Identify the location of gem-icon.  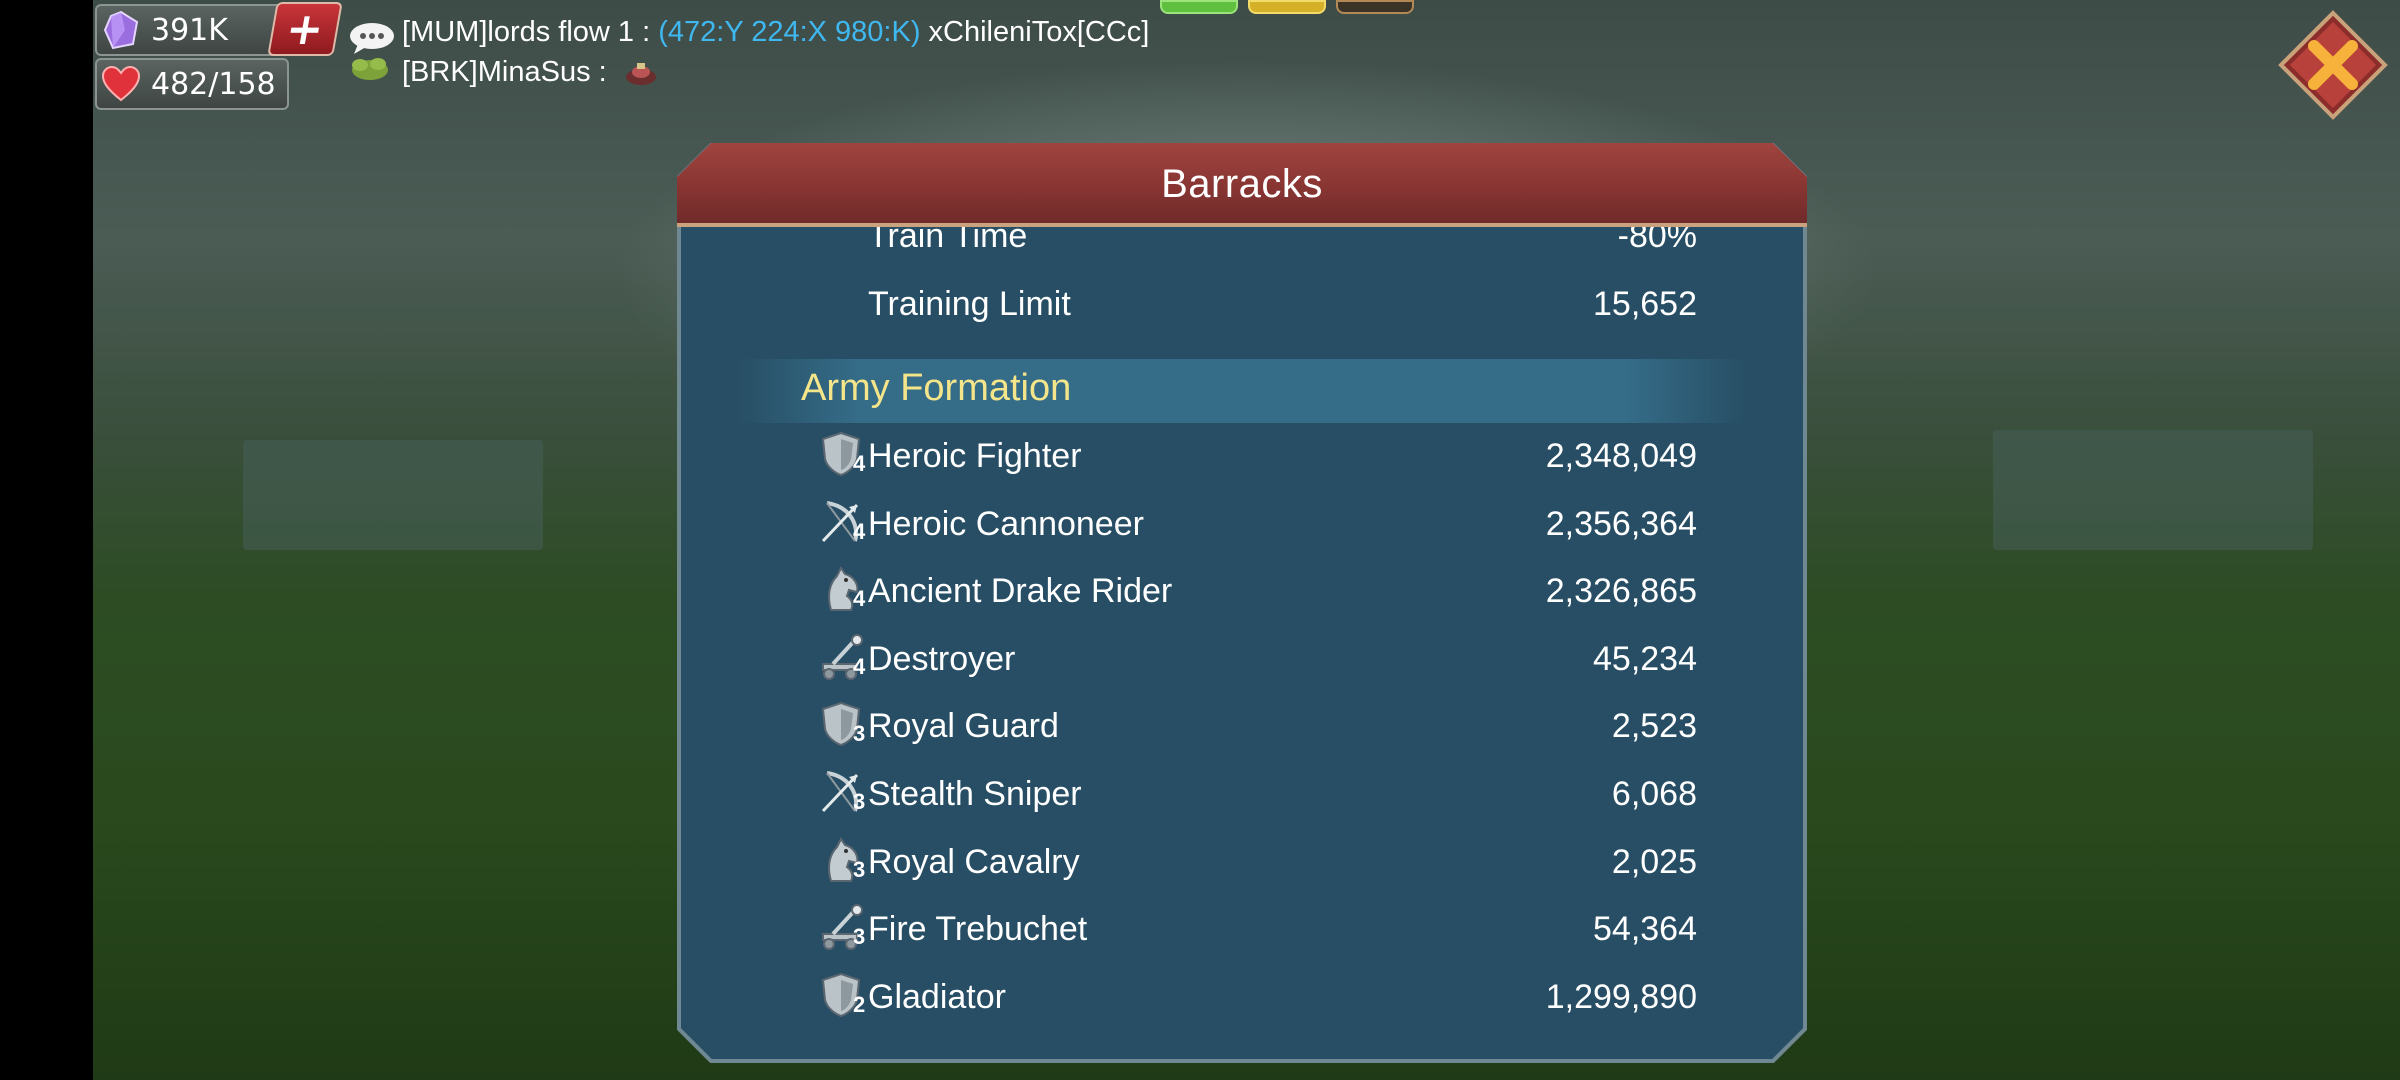
(121, 30).